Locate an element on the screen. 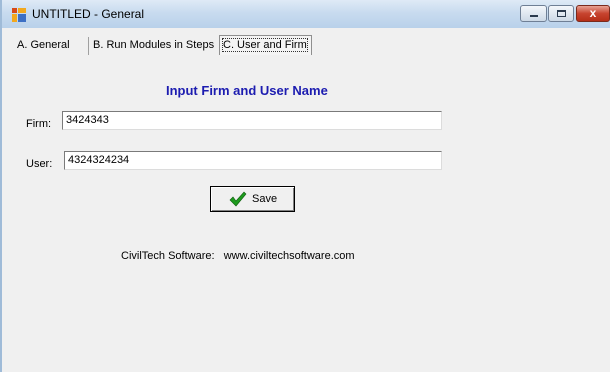 The height and width of the screenshot is (372, 610). minimize-icon is located at coordinates (534, 16).